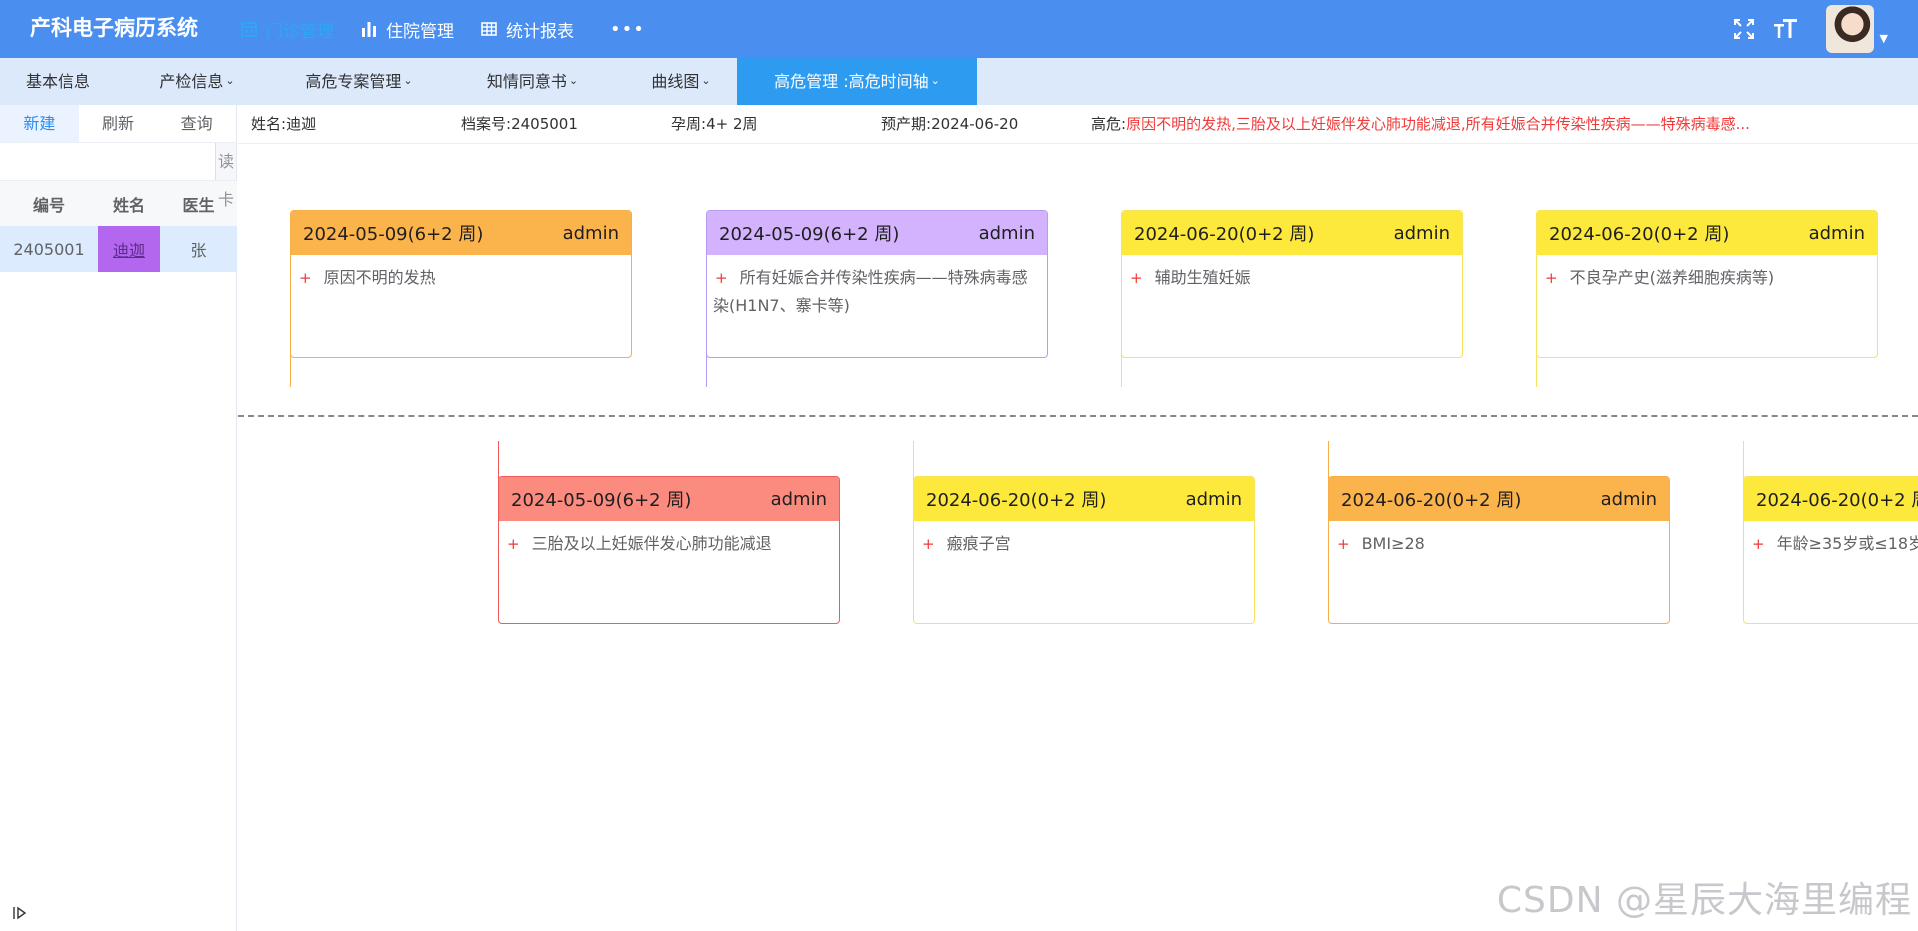  Describe the element at coordinates (20, 913) in the screenshot. I see `collapse-sidebar-icon` at that location.